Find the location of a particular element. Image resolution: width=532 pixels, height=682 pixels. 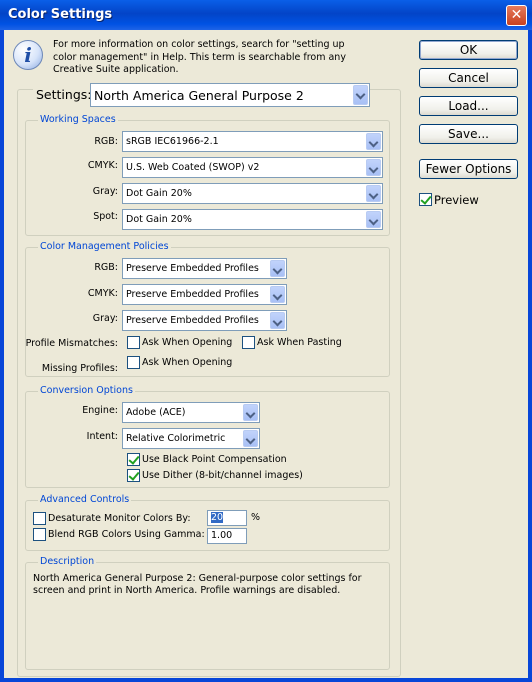

ws-cmyk-select: U.S. Web Coated (SWOP) v2 is located at coordinates (252, 167).